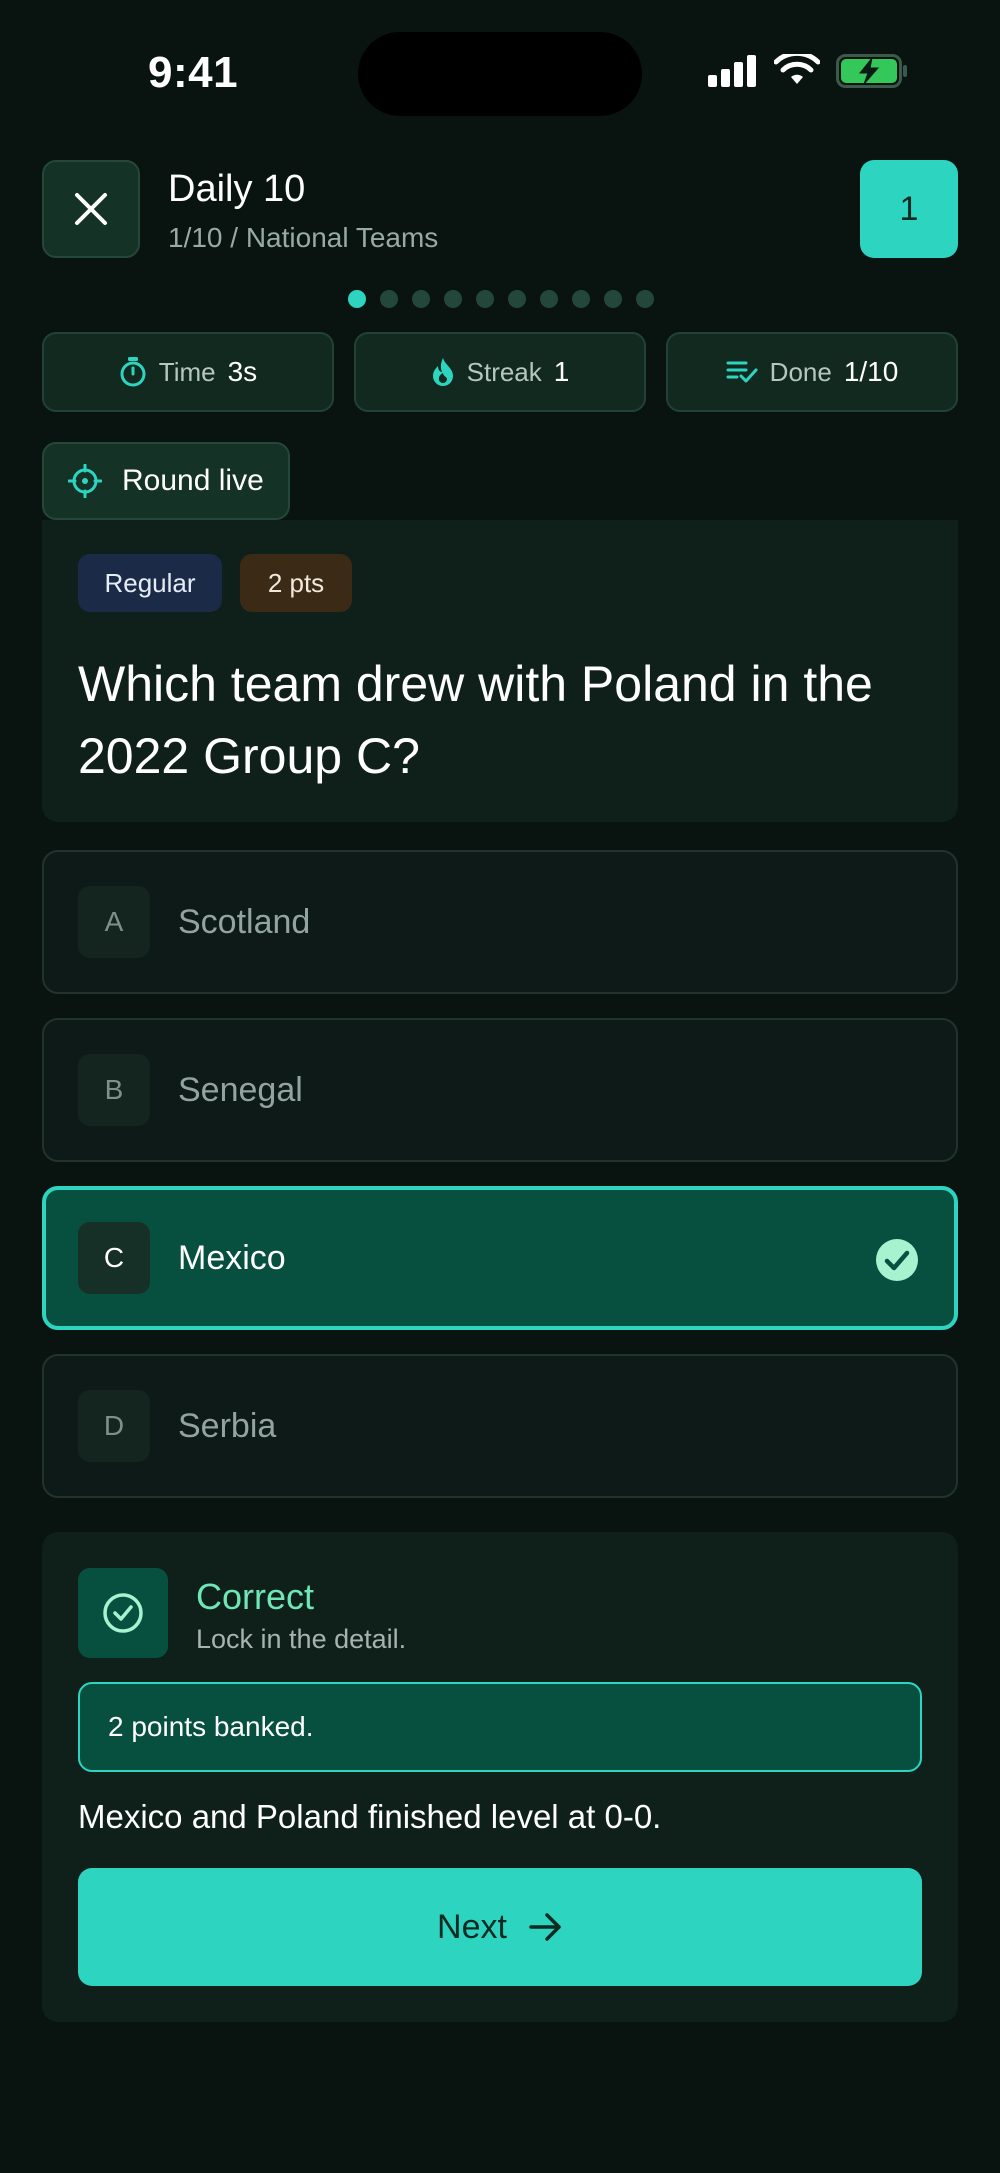 The height and width of the screenshot is (2173, 1000). What do you see at coordinates (237, 189) in the screenshot?
I see `quiz-title: Daily 10` at bounding box center [237, 189].